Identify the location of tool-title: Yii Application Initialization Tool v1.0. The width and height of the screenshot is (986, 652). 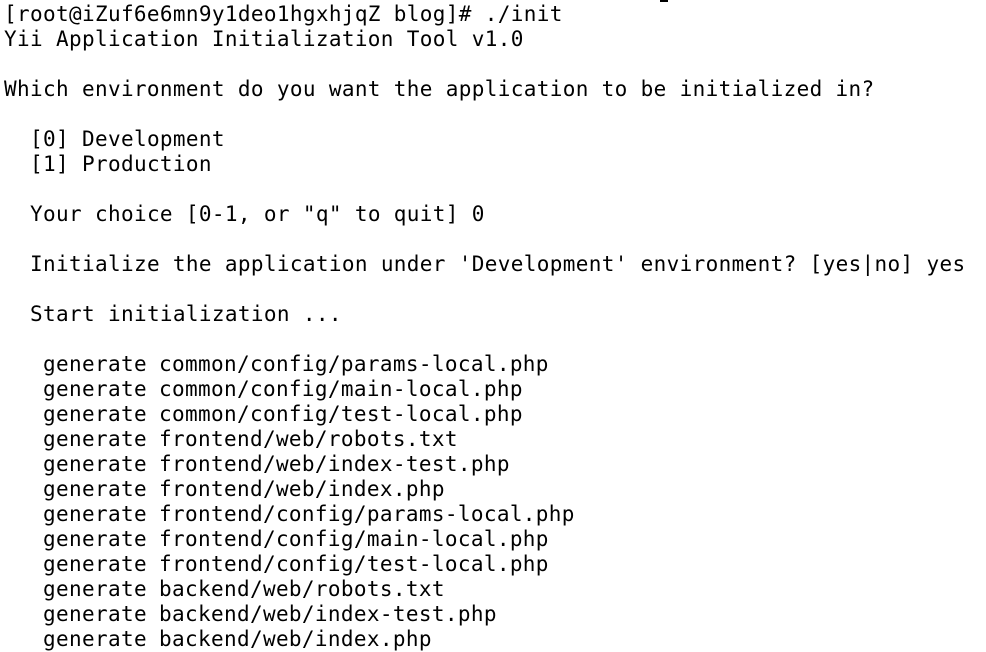
(264, 39).